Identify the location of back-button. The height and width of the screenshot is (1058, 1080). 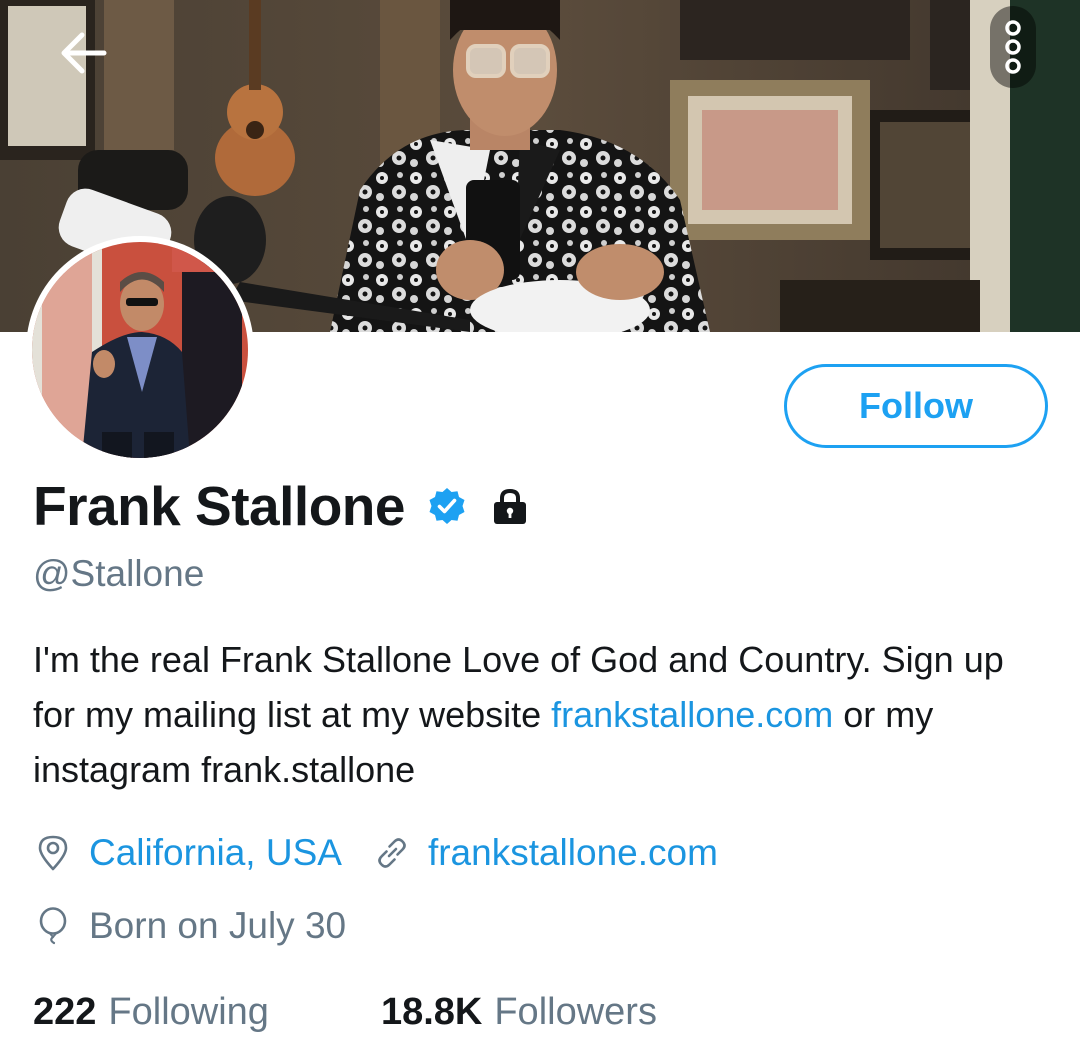
(85, 53).